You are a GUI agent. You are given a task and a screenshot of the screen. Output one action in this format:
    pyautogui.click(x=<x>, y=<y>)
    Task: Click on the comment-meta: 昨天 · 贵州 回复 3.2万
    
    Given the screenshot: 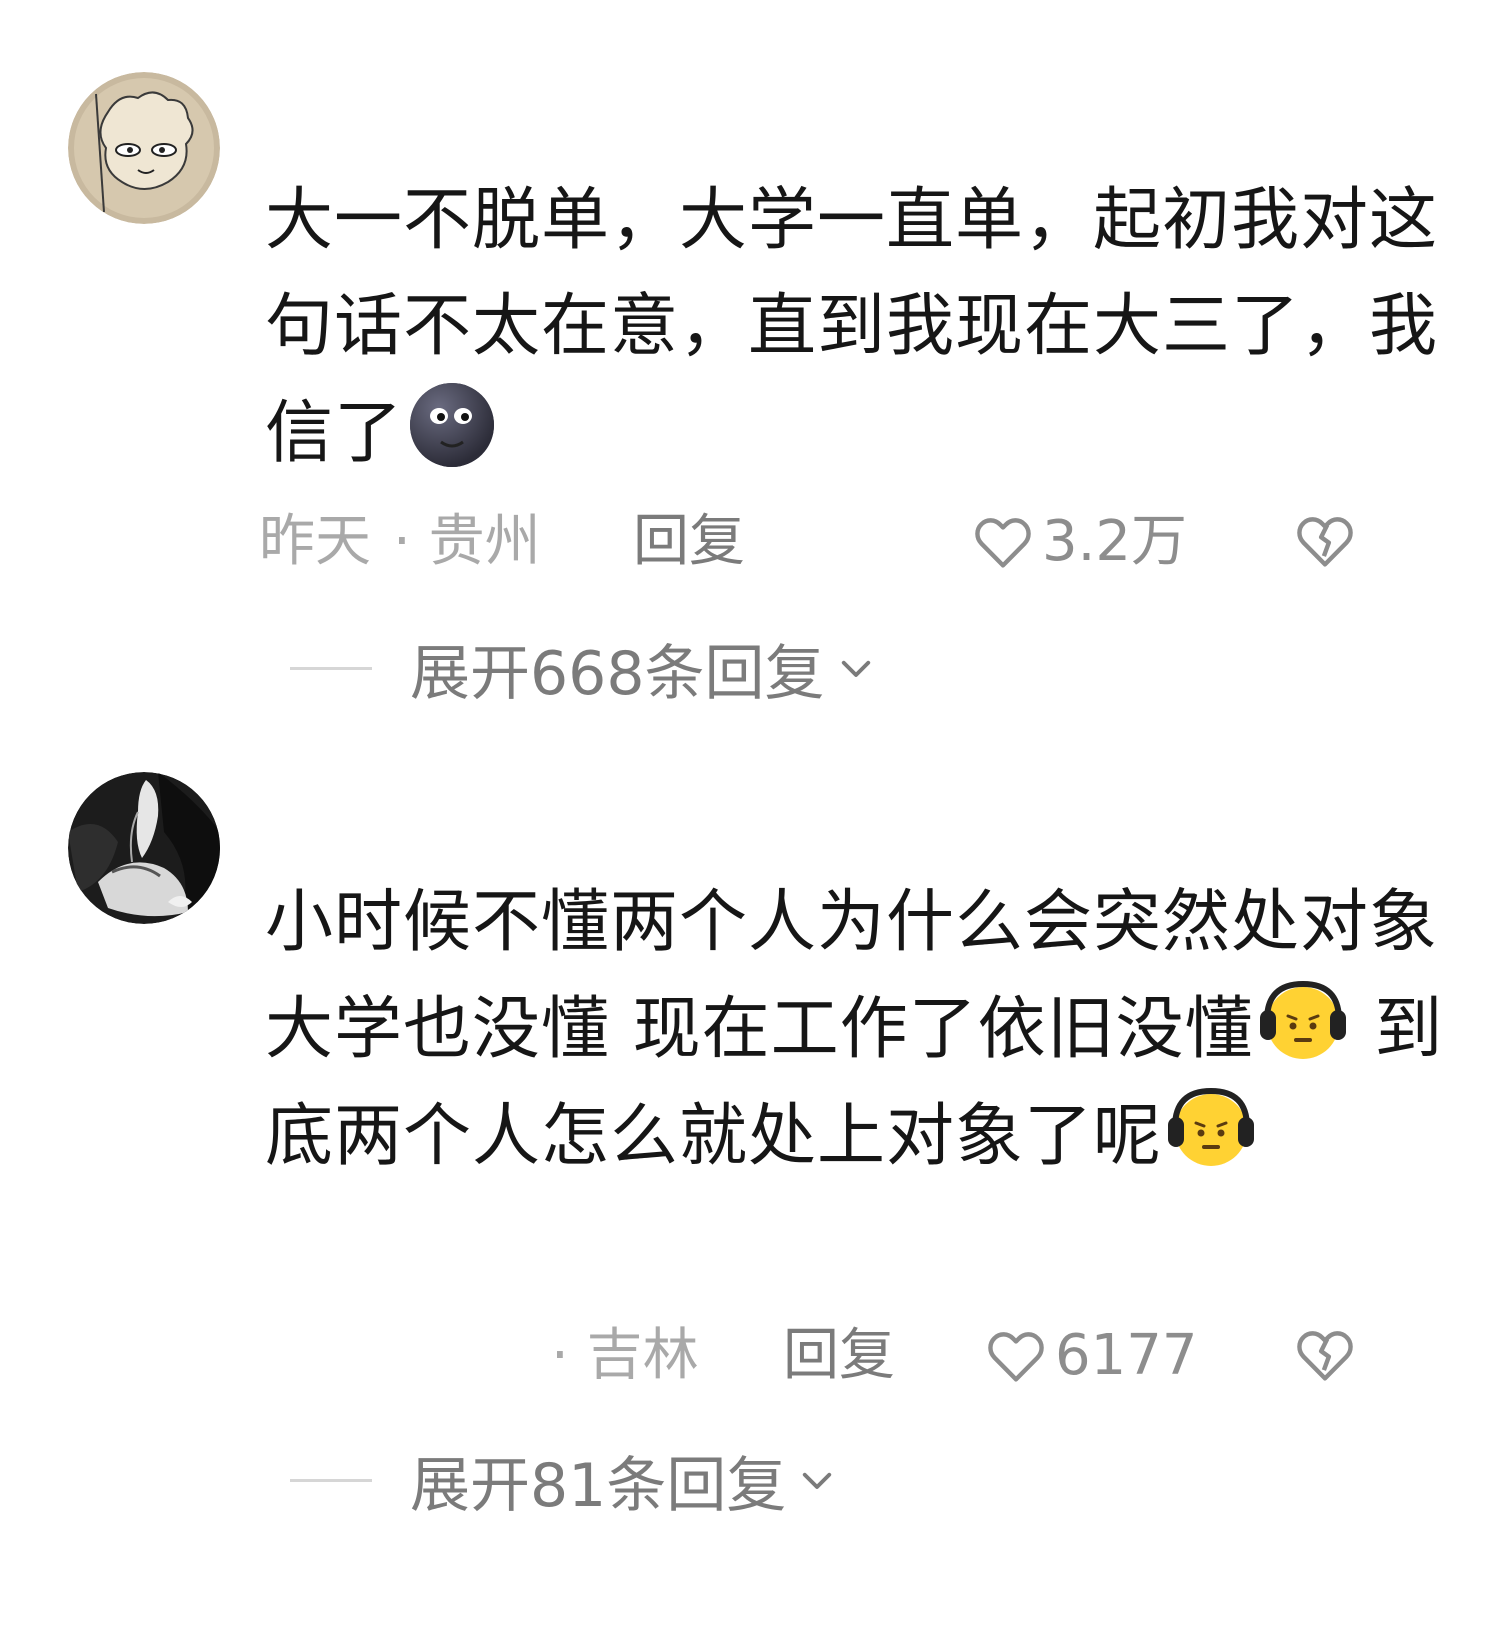 What is the action you would take?
    pyautogui.click(x=862, y=542)
    